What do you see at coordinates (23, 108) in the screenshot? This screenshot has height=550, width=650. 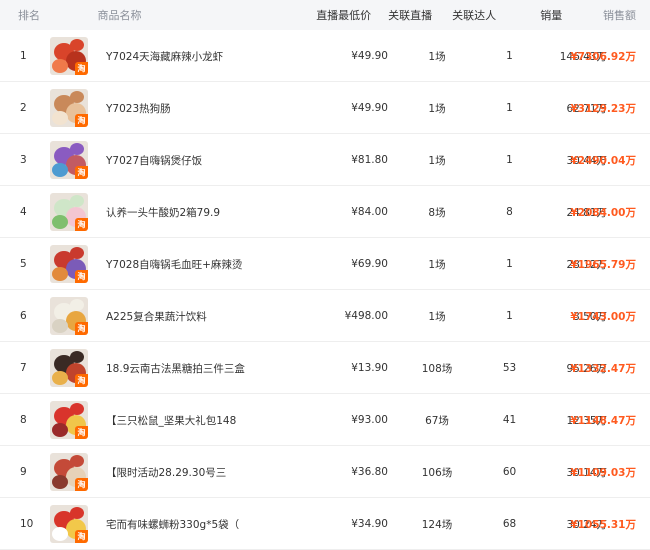 I see `rank-cell: 2` at bounding box center [23, 108].